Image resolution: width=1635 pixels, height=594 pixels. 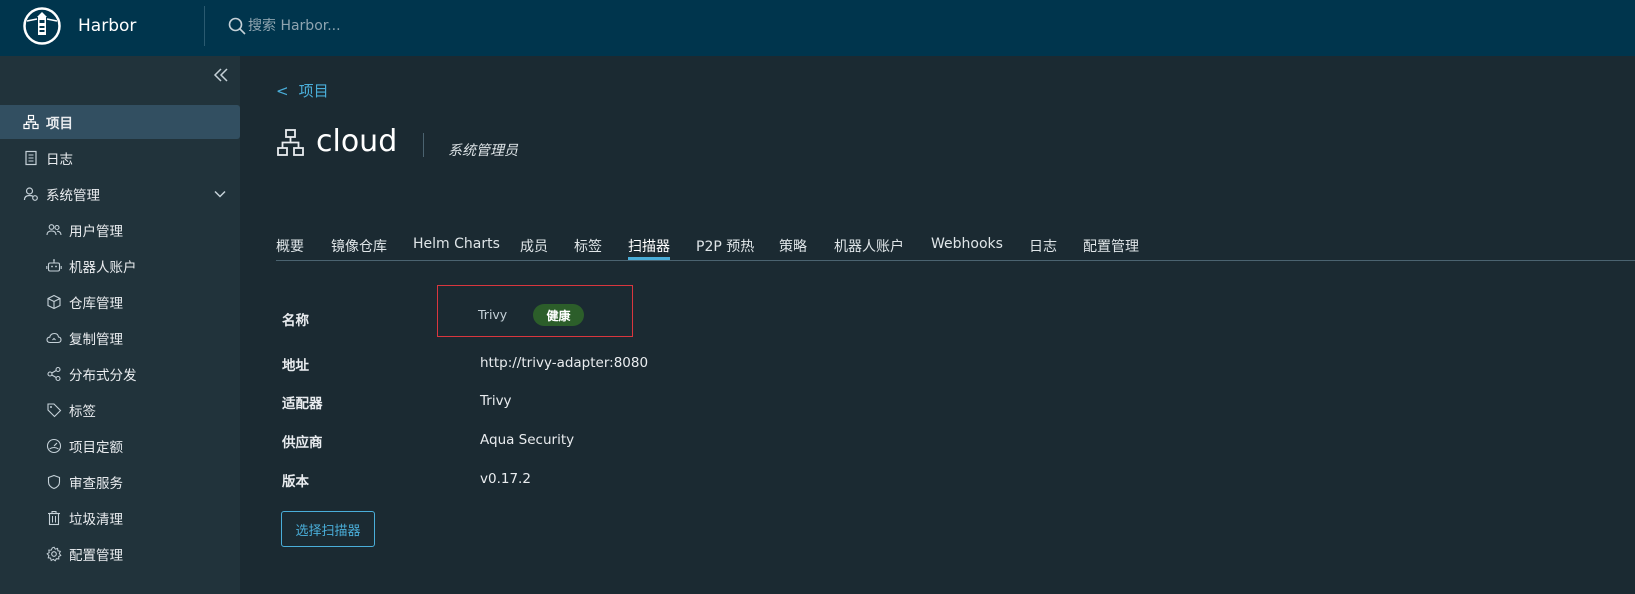 What do you see at coordinates (96, 556) in the screenshot?
I see `sidebar-item-label: 配置管理` at bounding box center [96, 556].